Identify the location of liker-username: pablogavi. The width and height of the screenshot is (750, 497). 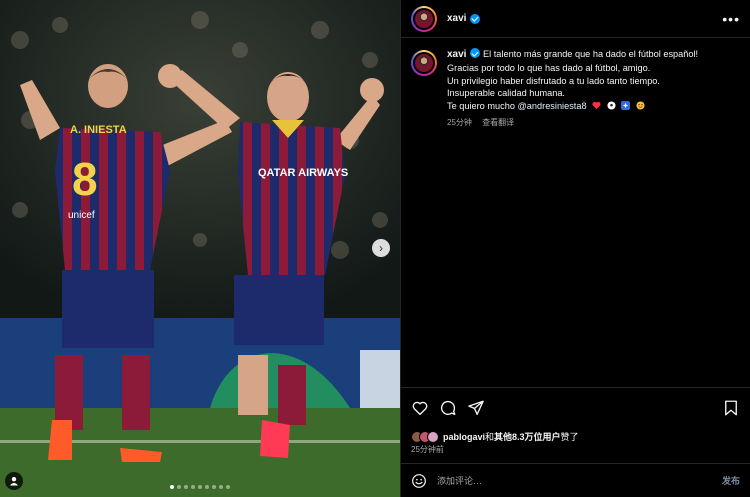
(464, 437).